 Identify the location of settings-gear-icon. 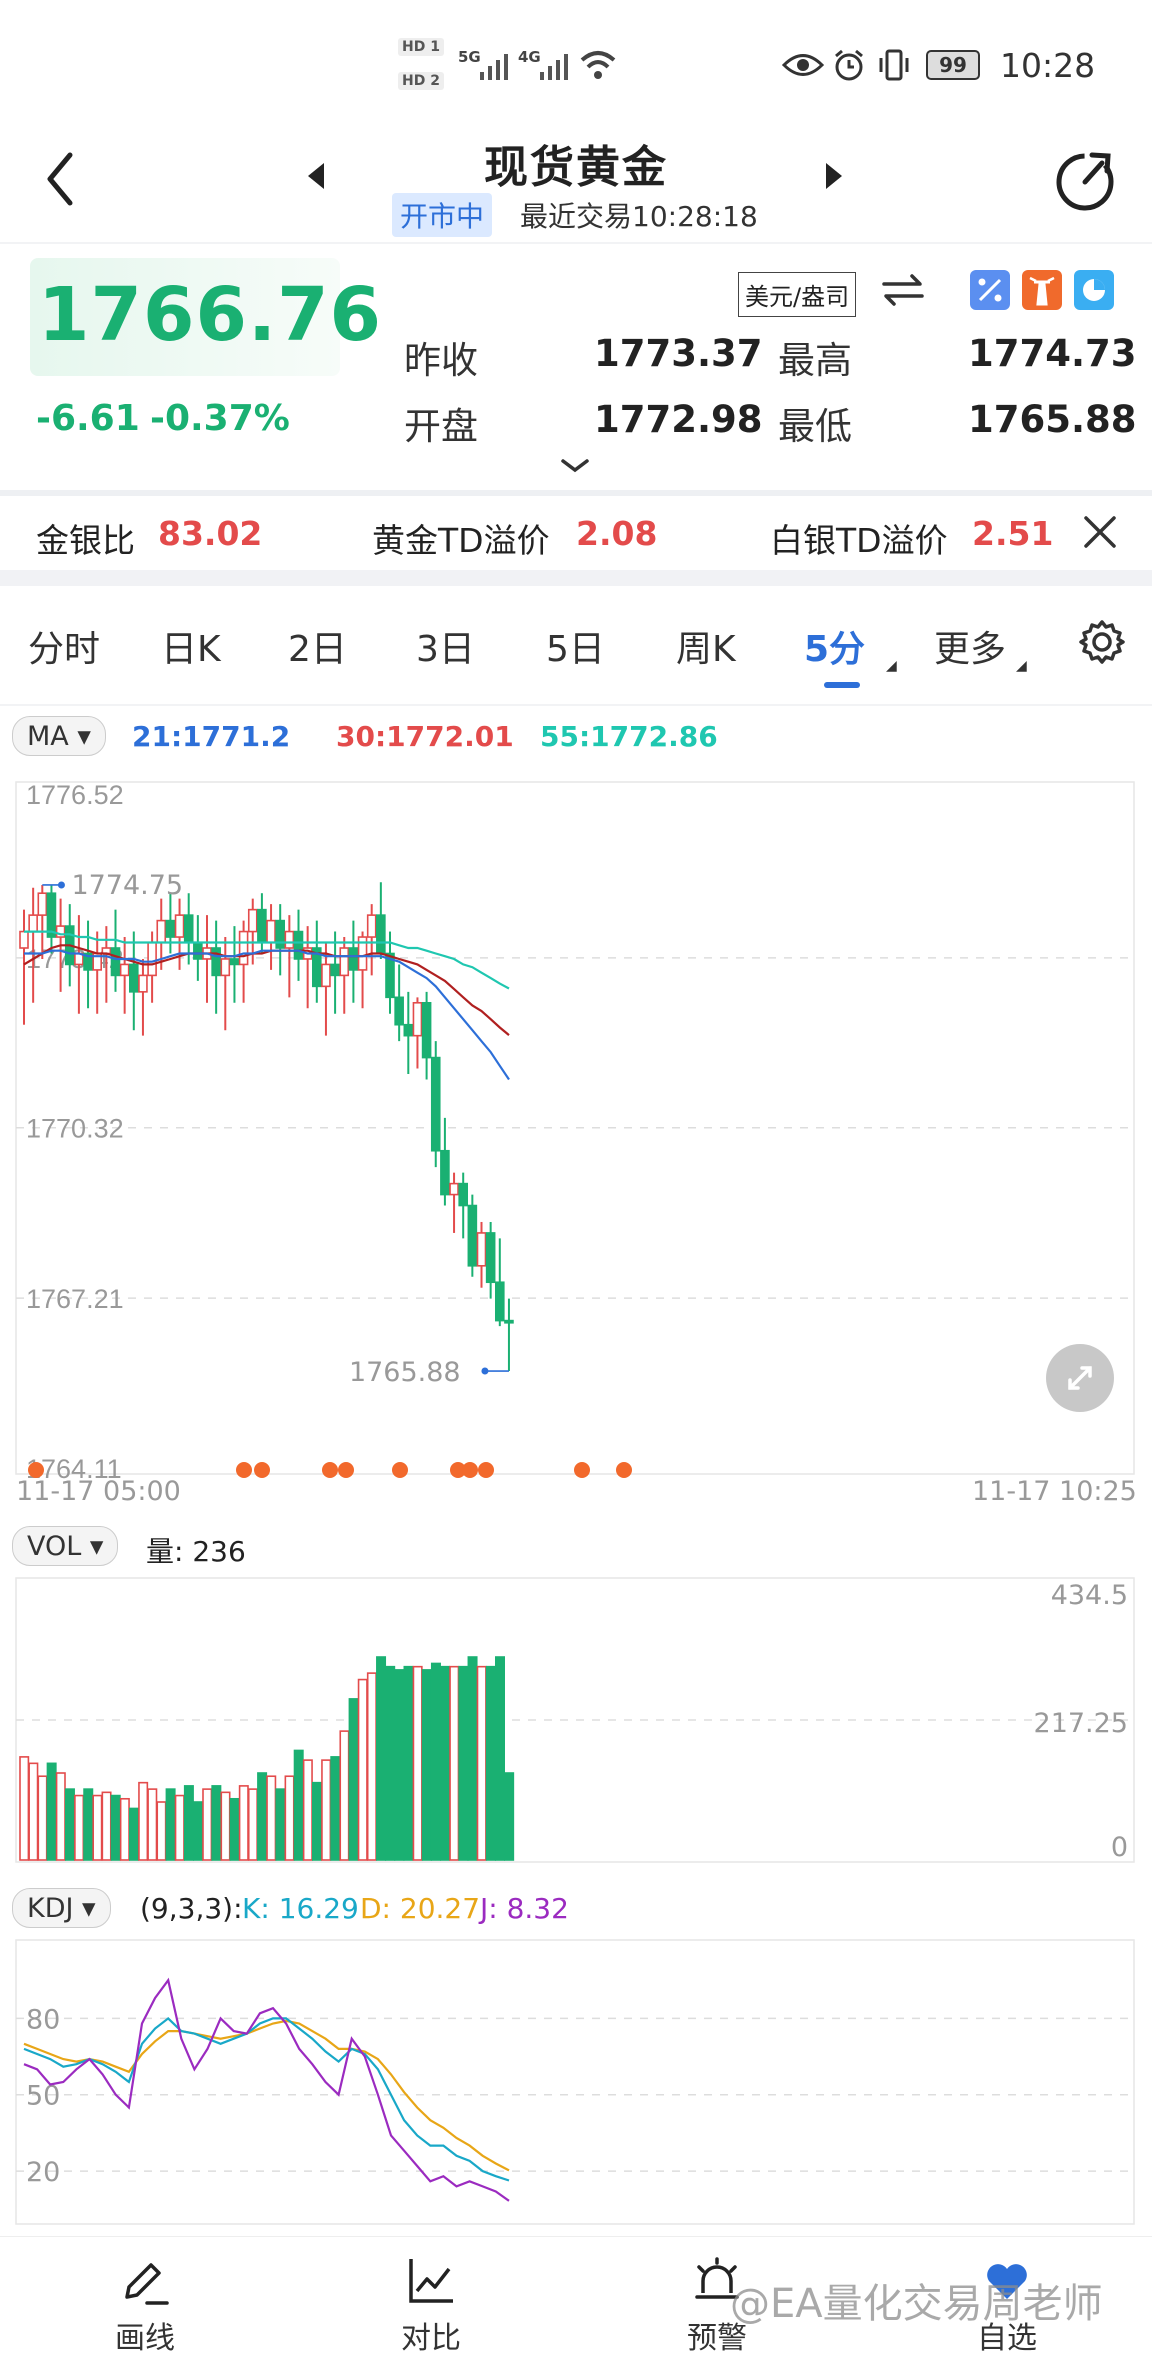
(1102, 642).